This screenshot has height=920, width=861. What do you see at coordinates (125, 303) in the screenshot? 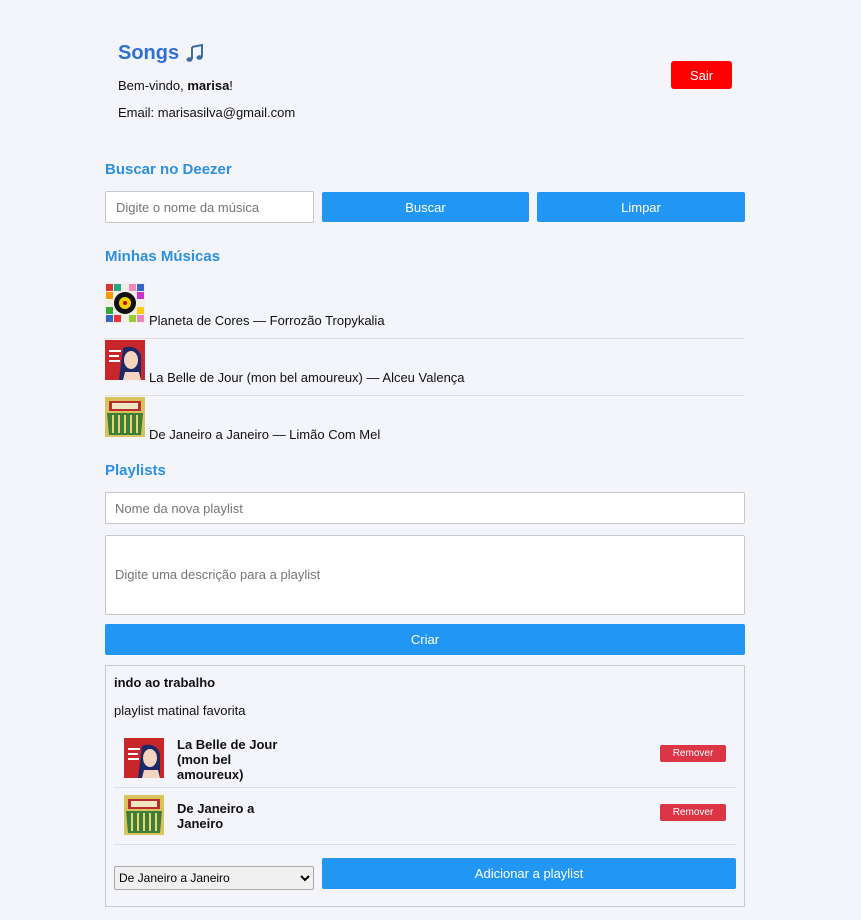
I see `album-cover-planeta-de-cores` at bounding box center [125, 303].